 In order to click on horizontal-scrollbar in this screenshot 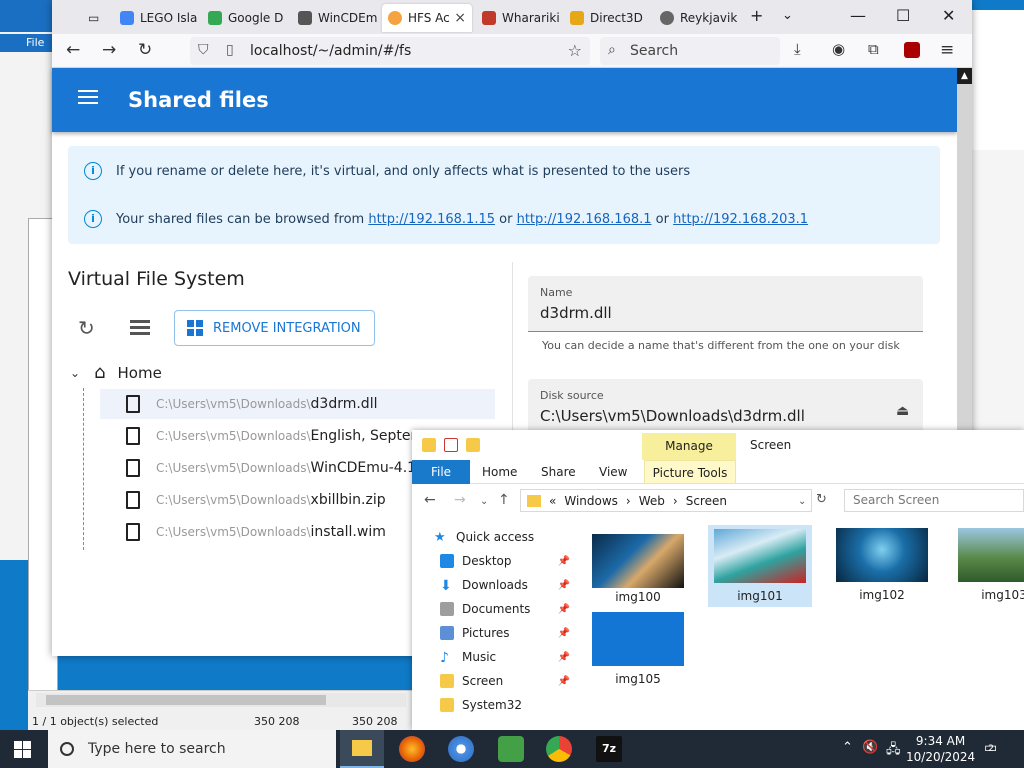, I will do `click(221, 700)`.